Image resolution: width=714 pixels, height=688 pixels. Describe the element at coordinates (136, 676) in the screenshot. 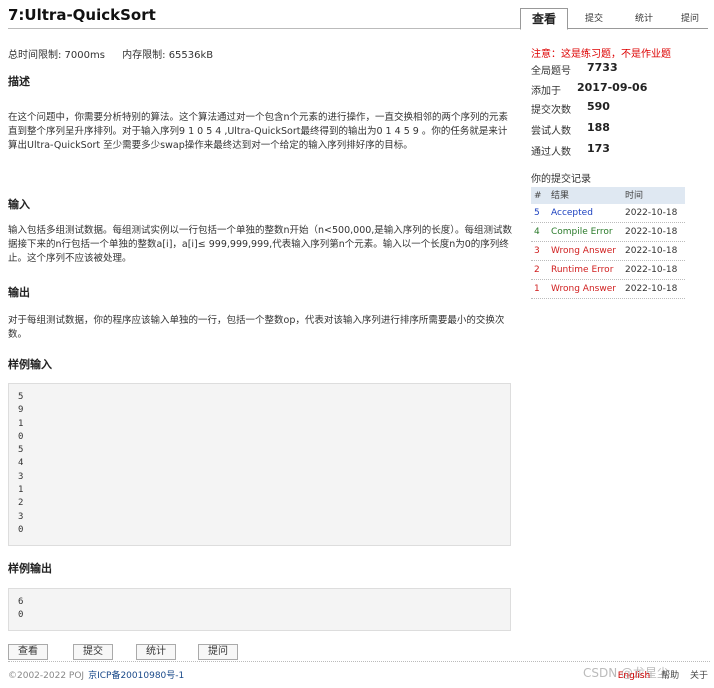

I see `icp-link: 京ICP备20010980号-1` at that location.